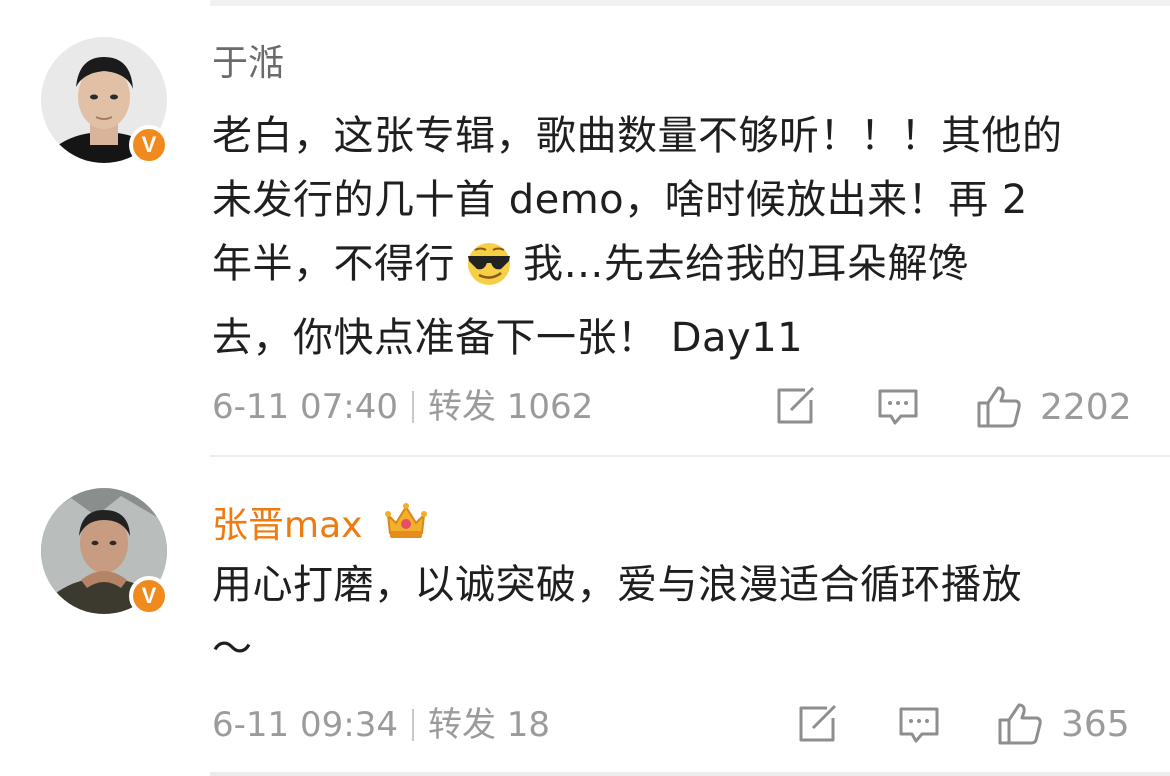 The height and width of the screenshot is (776, 1170). I want to click on comment-line: 年半，不得行 我…先去给我的耳朵解馋, so click(677, 269).